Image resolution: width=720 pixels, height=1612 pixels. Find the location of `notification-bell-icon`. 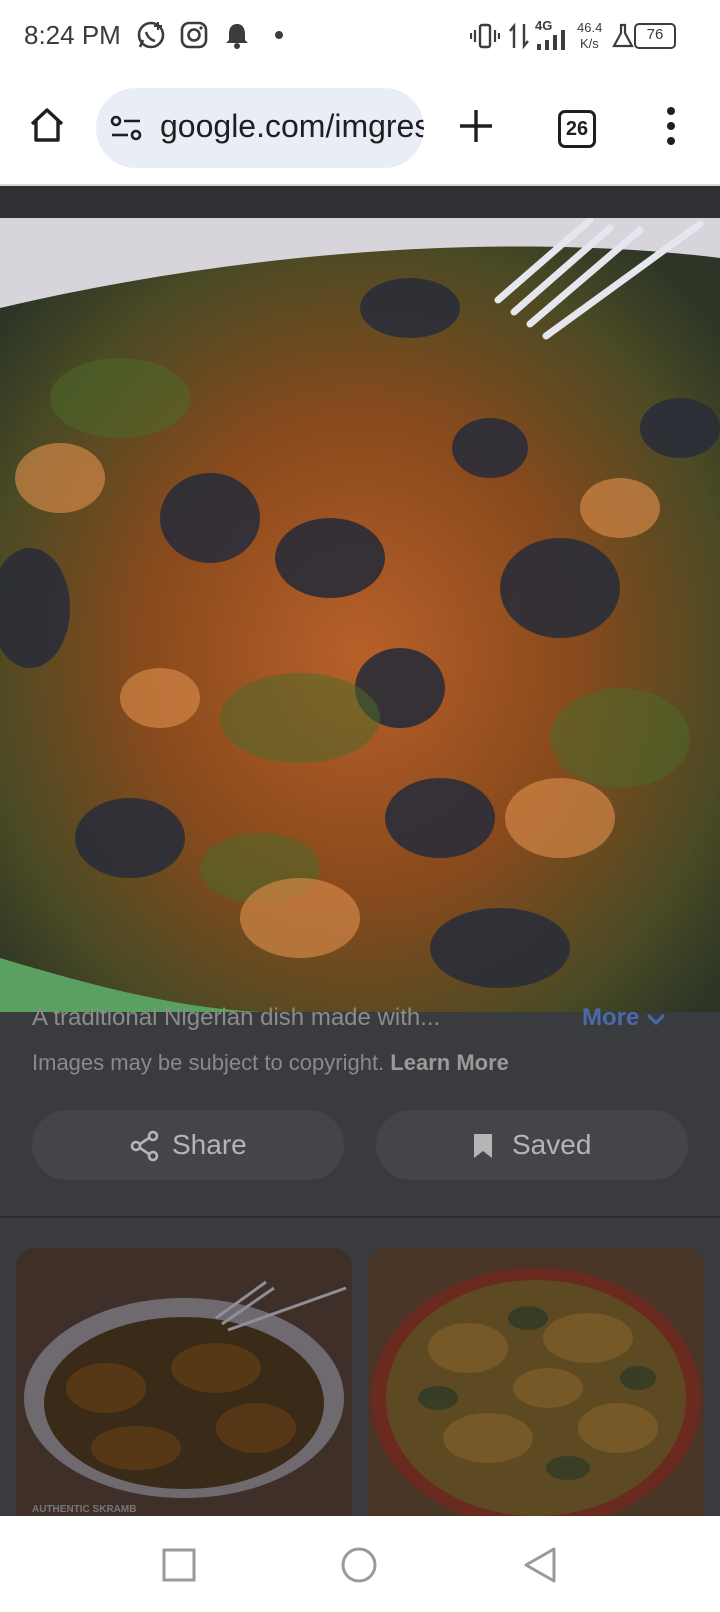

notification-bell-icon is located at coordinates (237, 36).